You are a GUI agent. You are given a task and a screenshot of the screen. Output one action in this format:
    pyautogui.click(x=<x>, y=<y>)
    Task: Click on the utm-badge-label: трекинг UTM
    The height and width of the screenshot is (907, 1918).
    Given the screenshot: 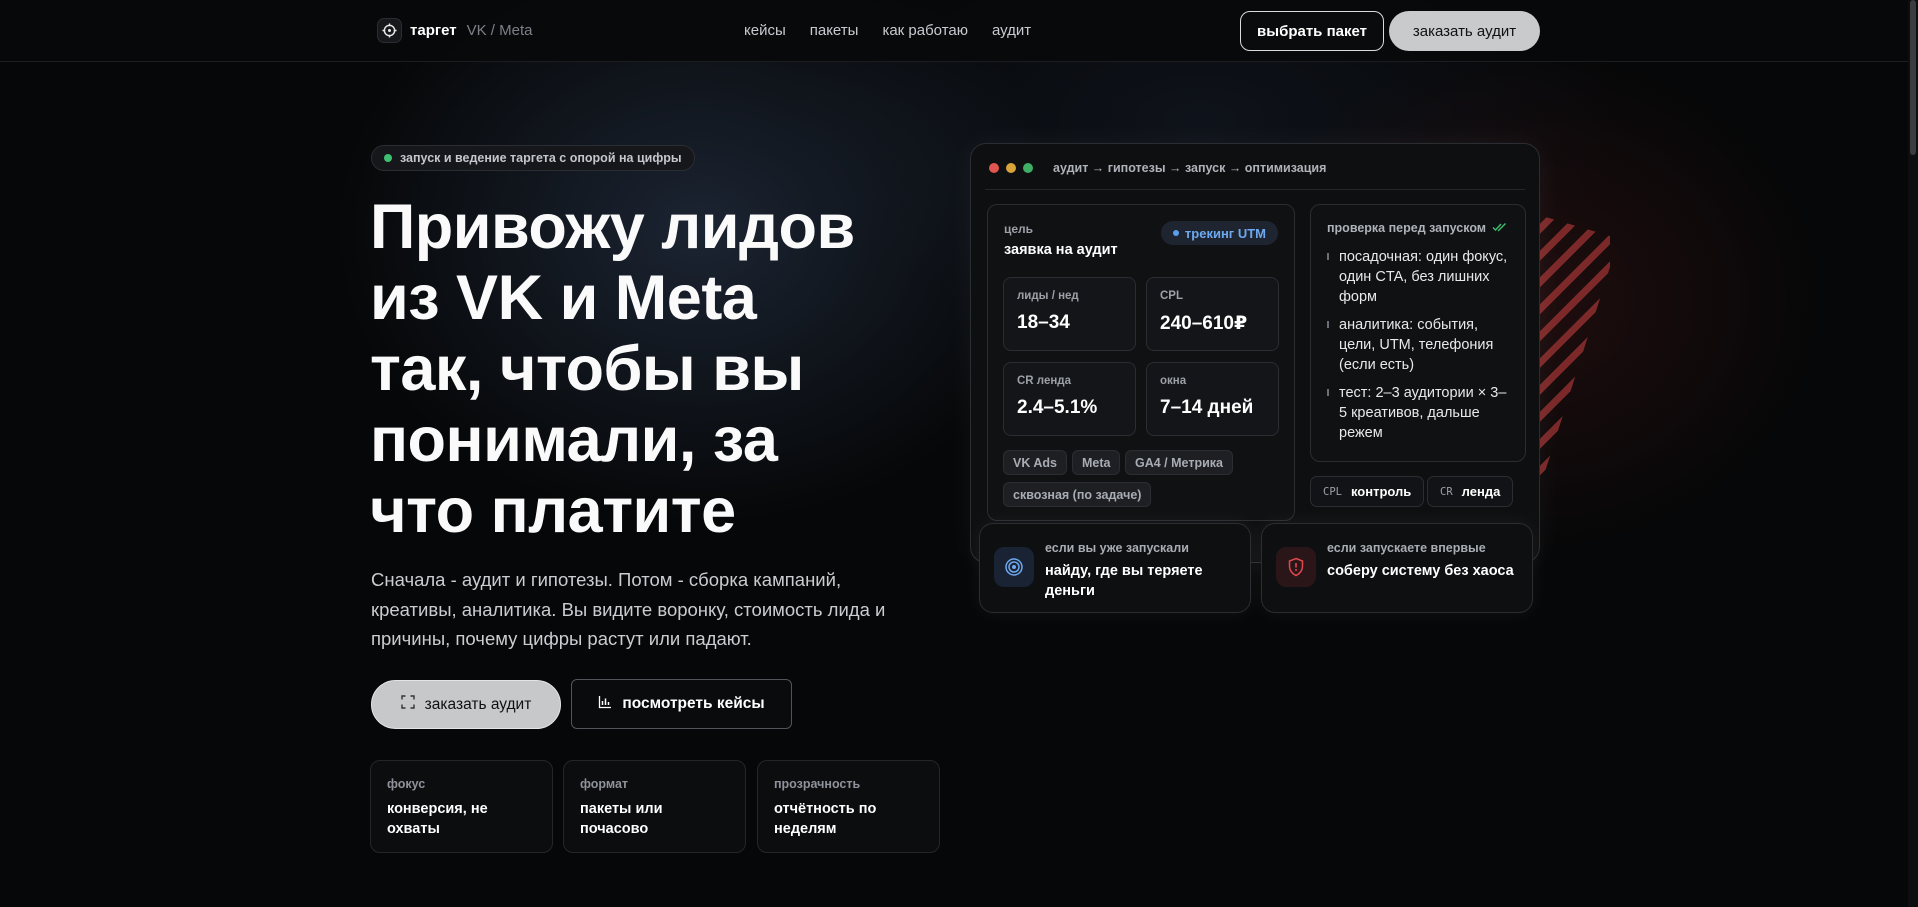 What is the action you would take?
    pyautogui.click(x=1225, y=233)
    